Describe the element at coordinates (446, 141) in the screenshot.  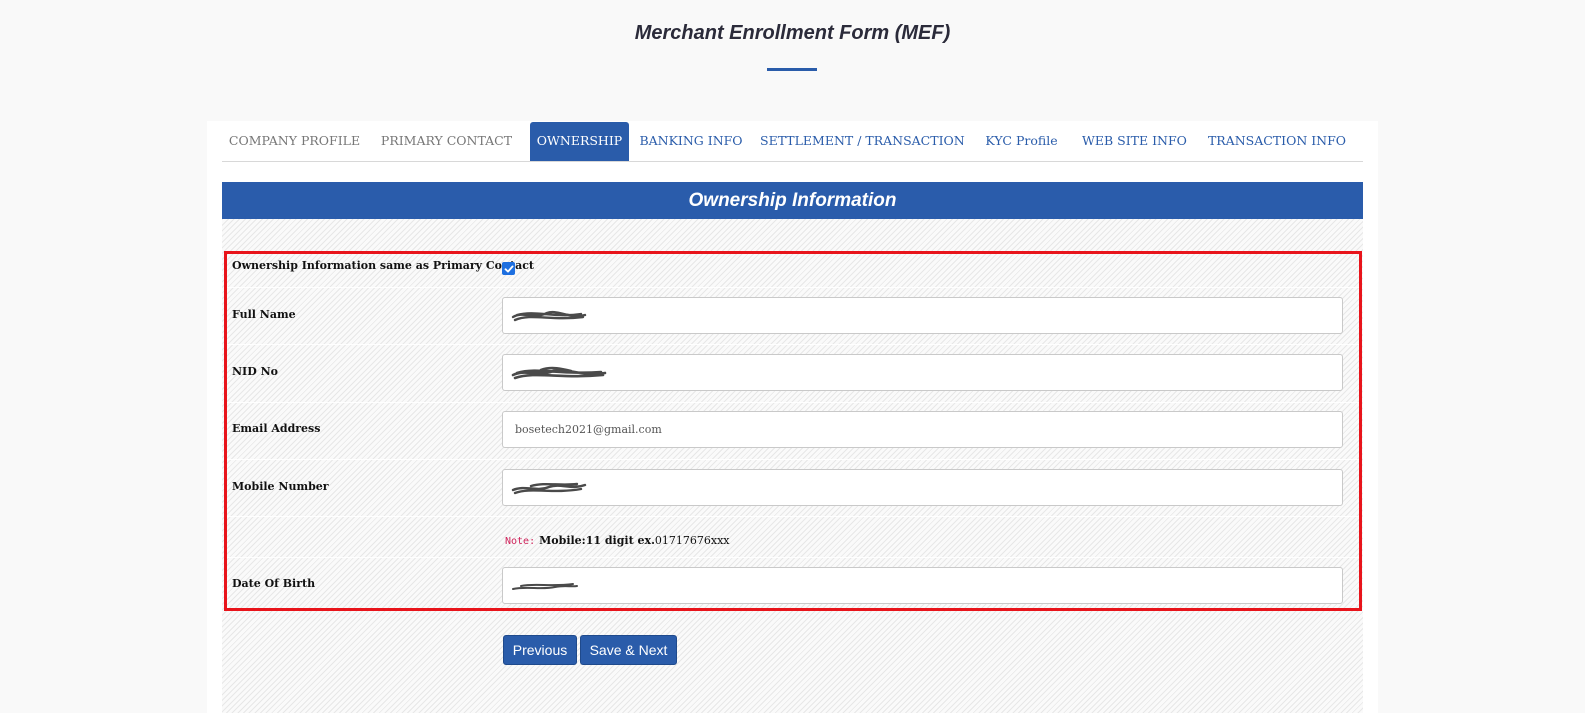
I see `tab-primary-contact: PRIMARY CONTACT` at that location.